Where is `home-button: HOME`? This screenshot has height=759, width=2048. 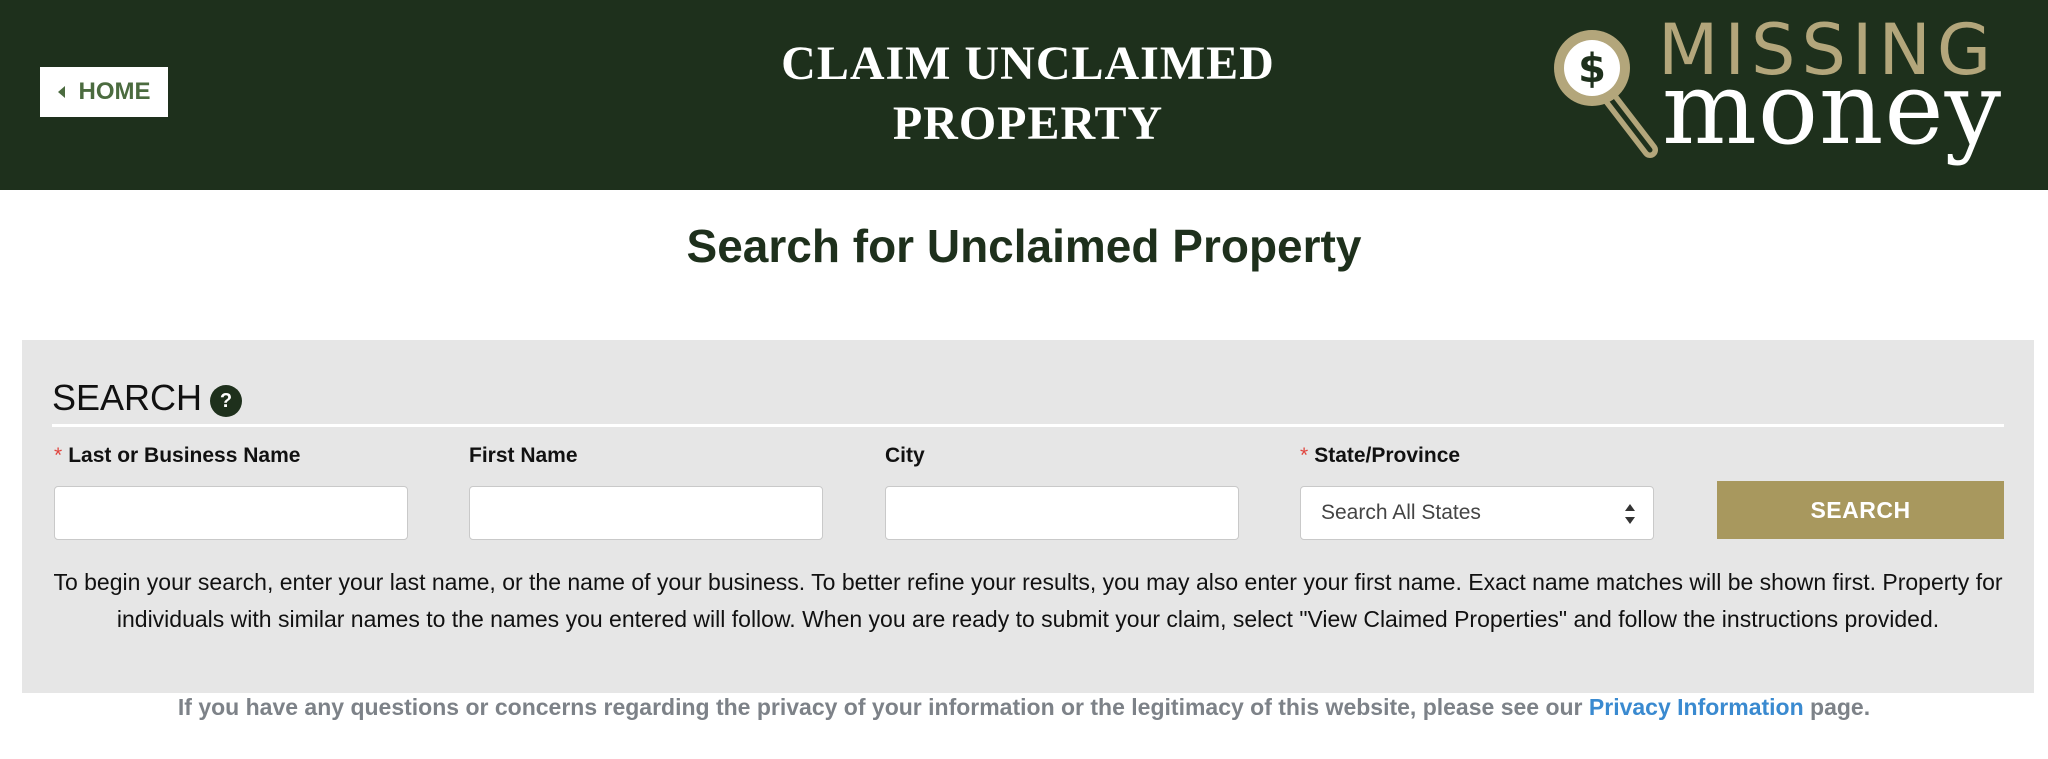
home-button: HOME is located at coordinates (104, 92).